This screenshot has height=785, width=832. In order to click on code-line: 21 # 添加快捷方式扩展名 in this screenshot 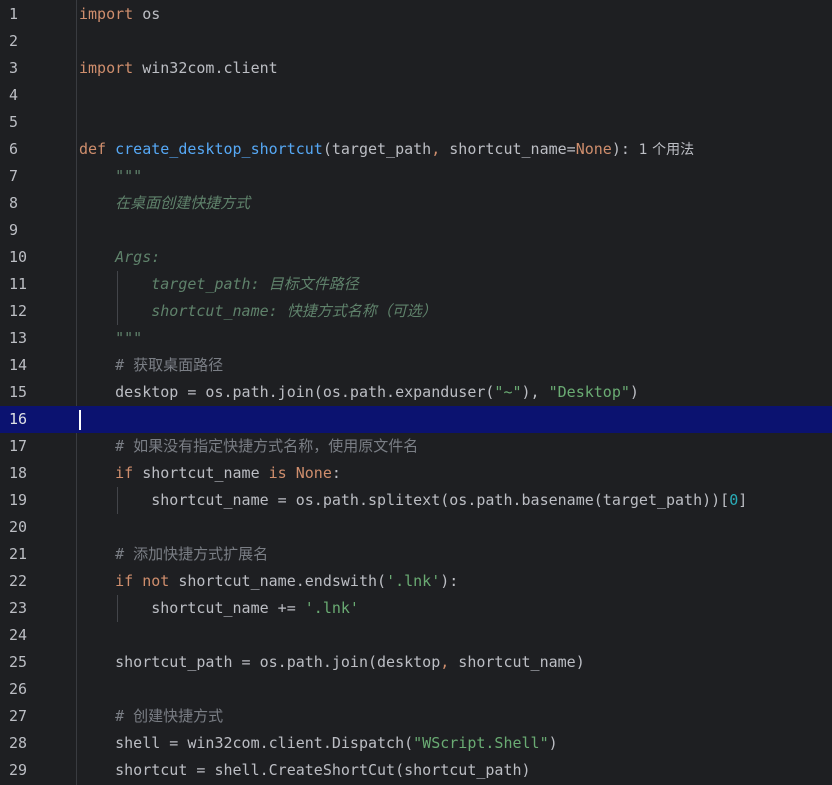, I will do `click(416, 554)`.